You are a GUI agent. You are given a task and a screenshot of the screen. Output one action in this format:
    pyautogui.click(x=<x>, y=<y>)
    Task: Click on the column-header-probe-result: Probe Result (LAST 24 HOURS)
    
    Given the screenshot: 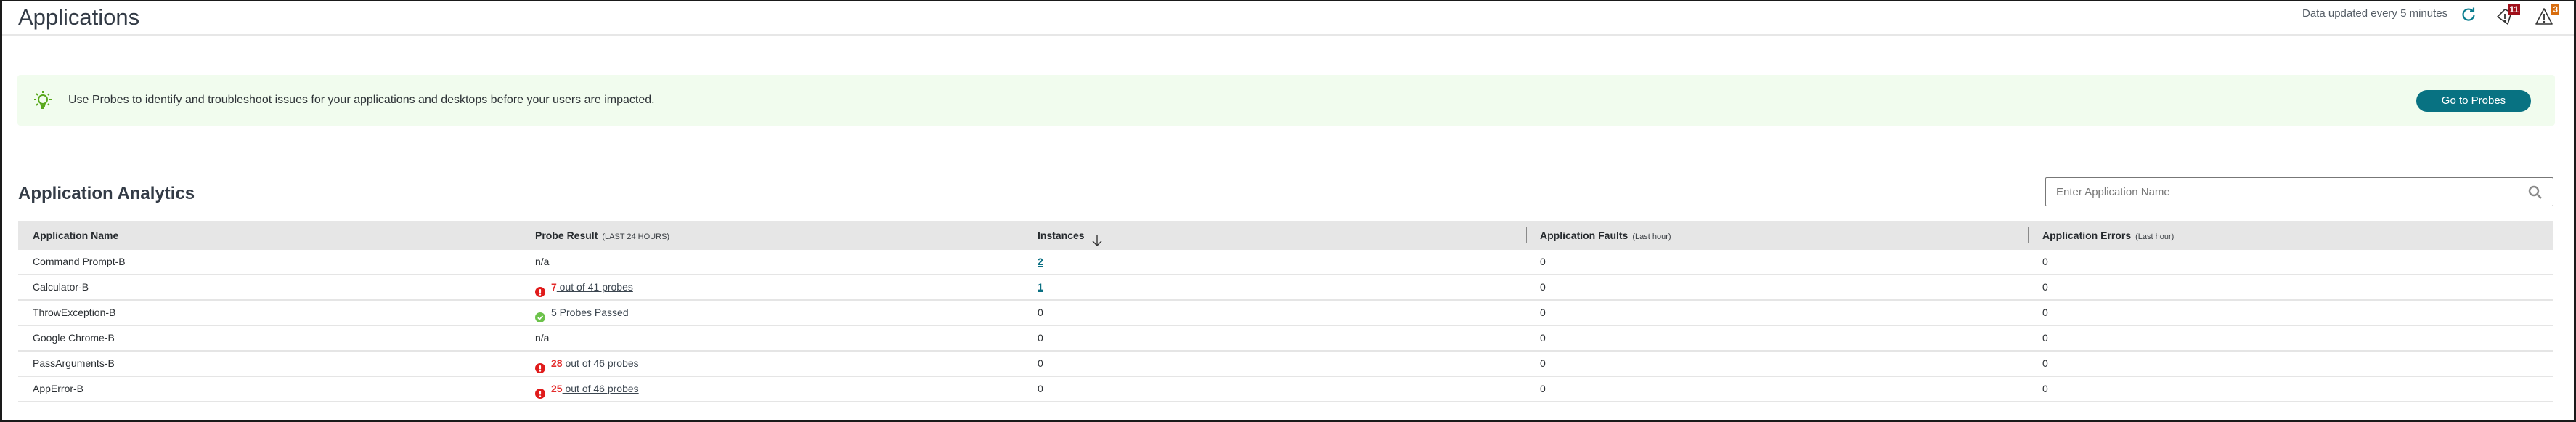 What is the action you would take?
    pyautogui.click(x=602, y=236)
    